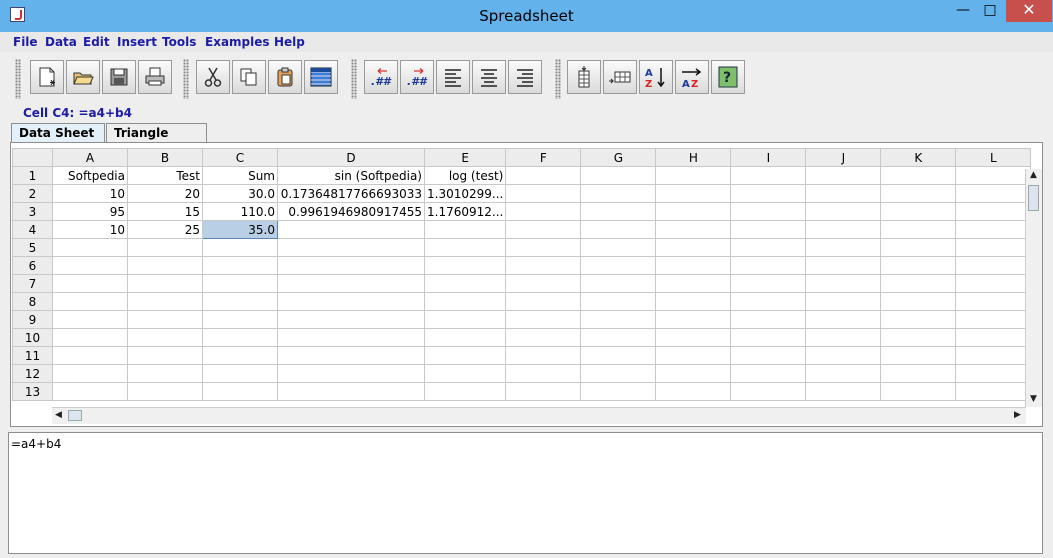 The image size is (1053, 558). What do you see at coordinates (58, 140) in the screenshot?
I see `tab-data-sheet-2: Data Sheet 2` at bounding box center [58, 140].